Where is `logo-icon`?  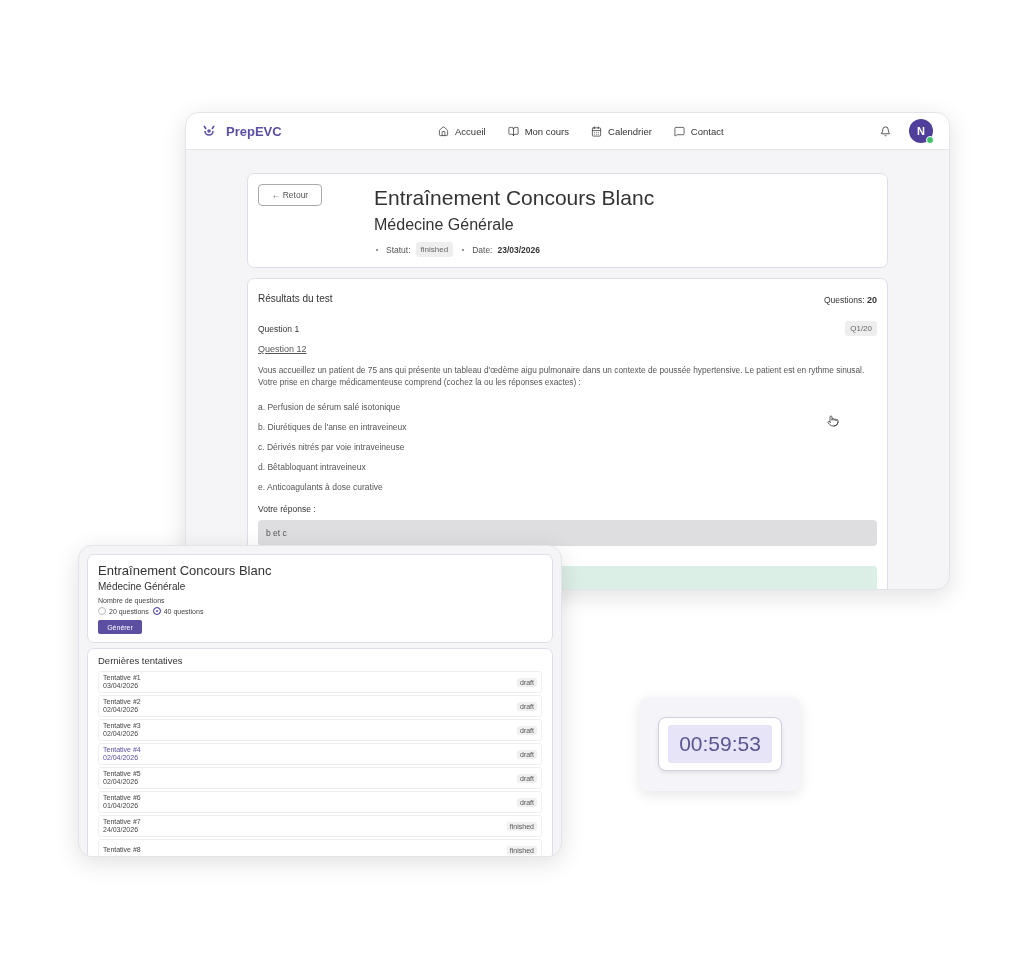 logo-icon is located at coordinates (209, 131).